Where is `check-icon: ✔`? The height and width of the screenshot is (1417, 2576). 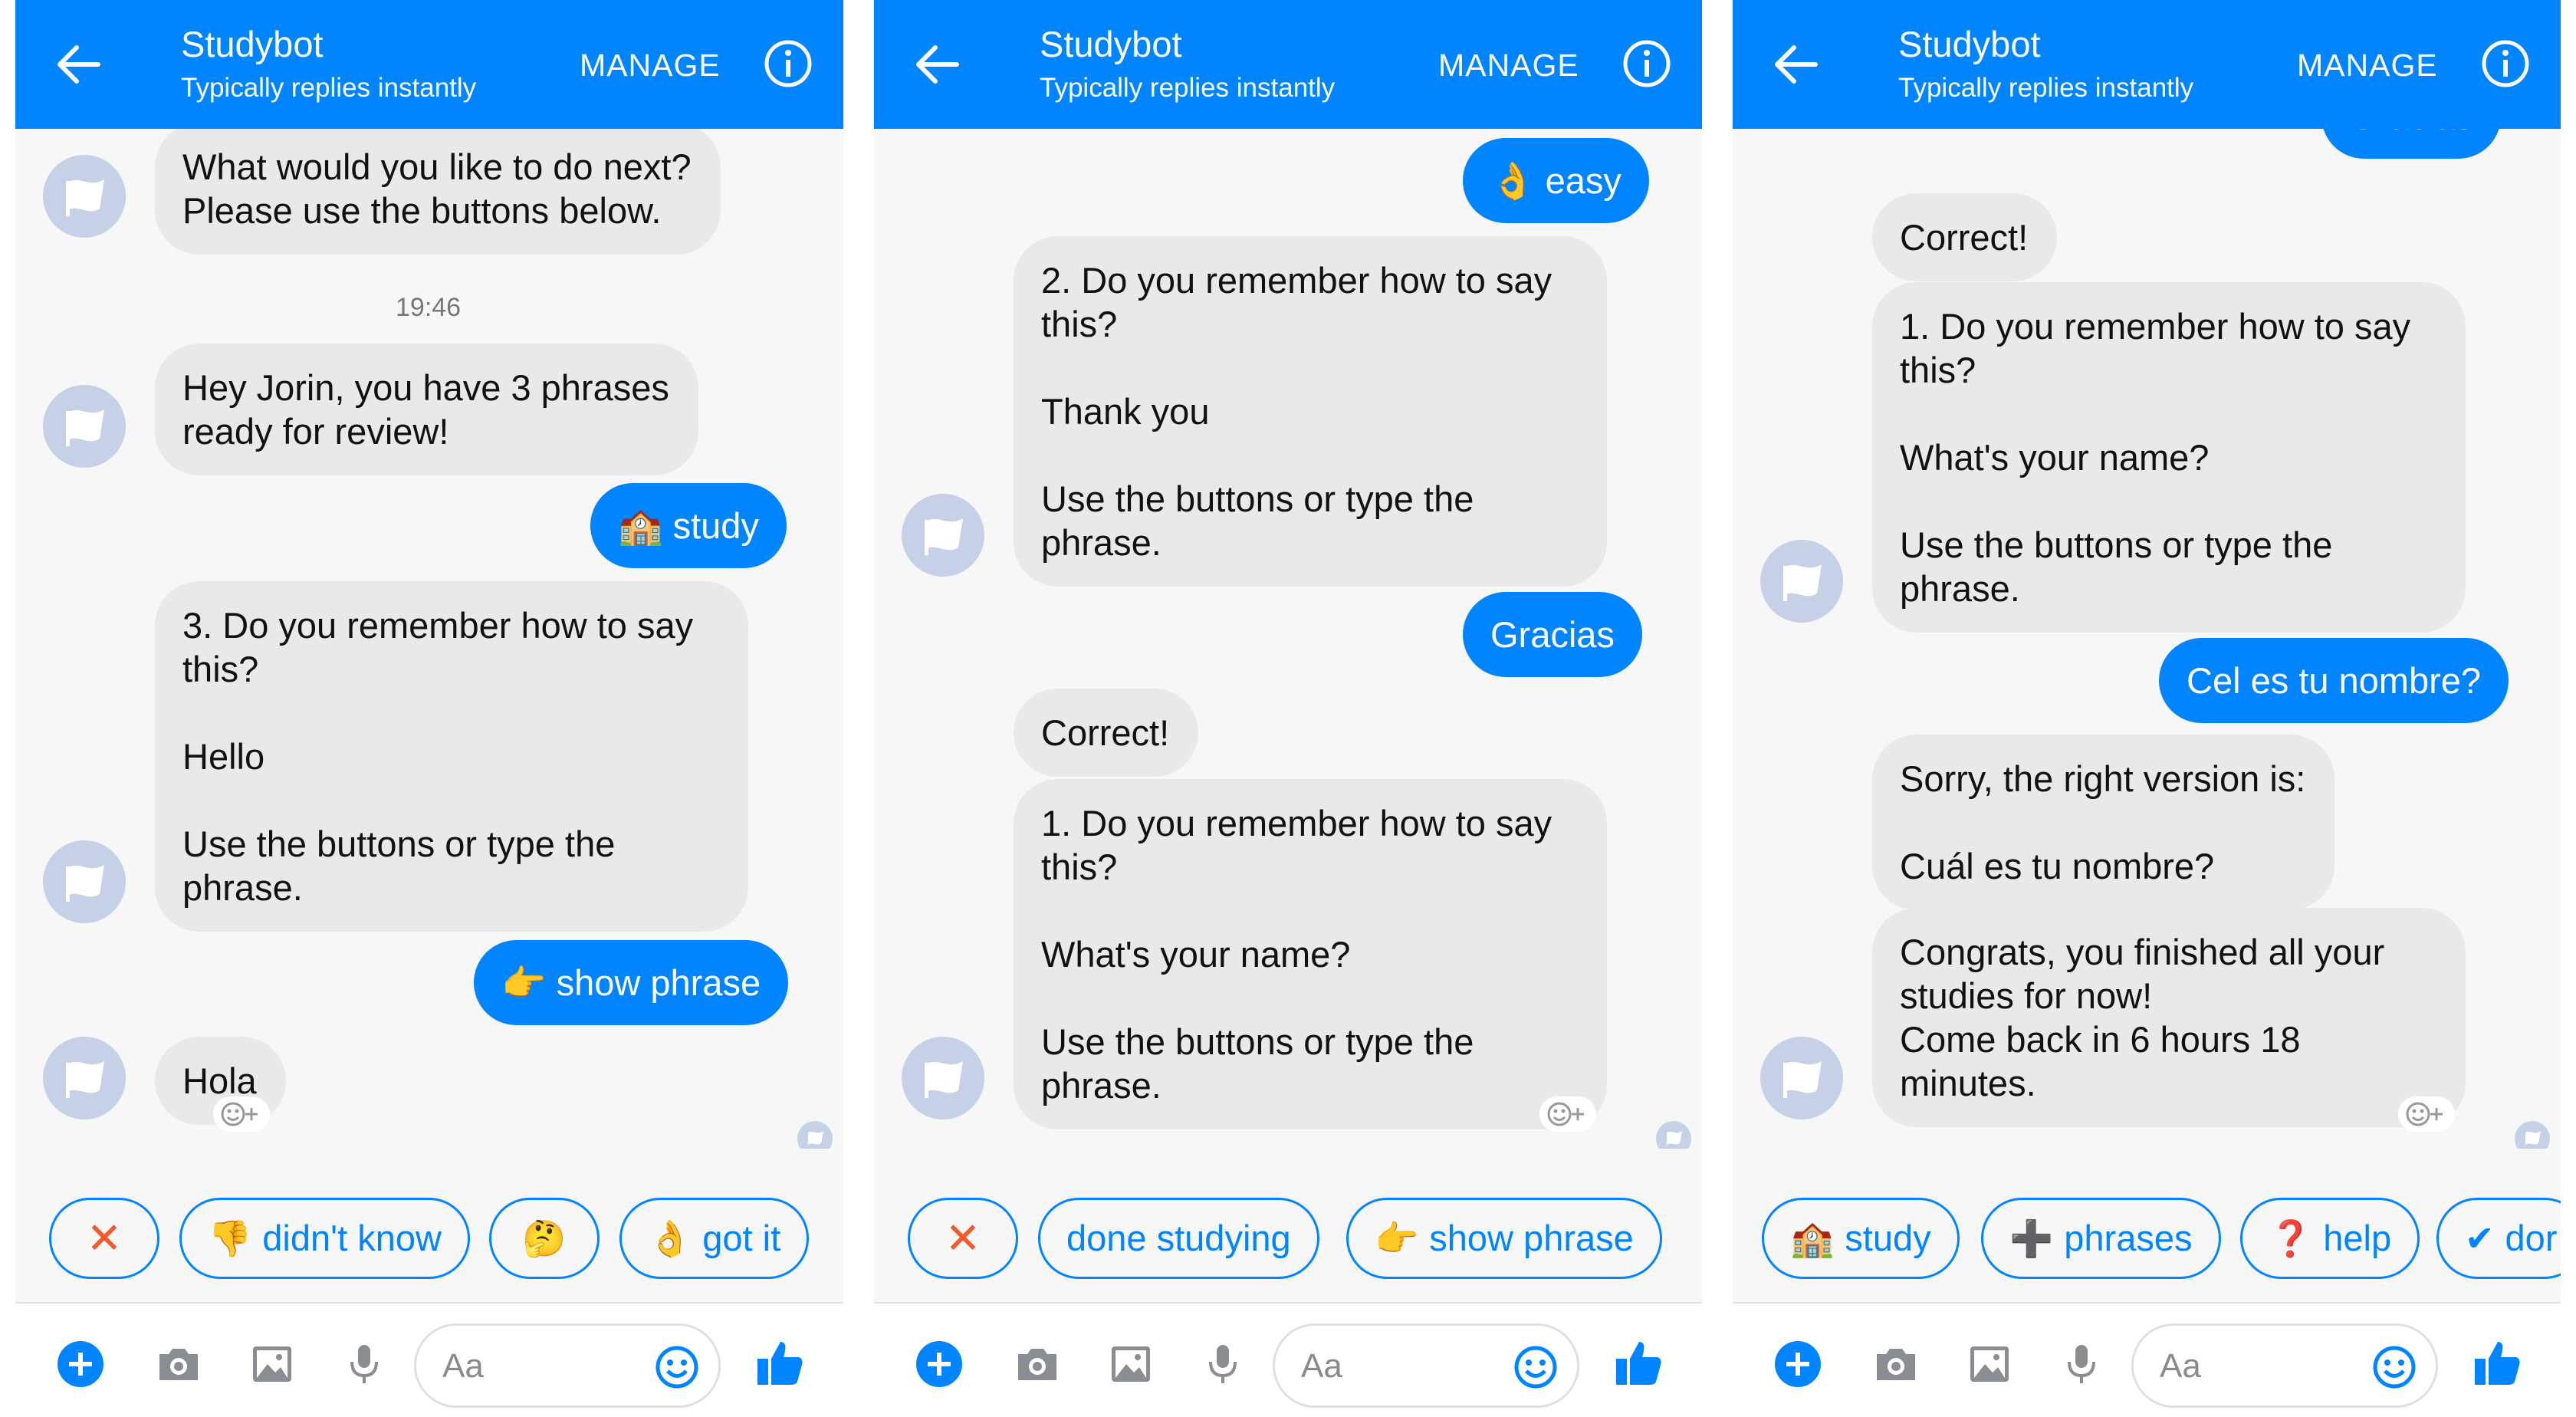
check-icon: ✔ is located at coordinates (2480, 1238).